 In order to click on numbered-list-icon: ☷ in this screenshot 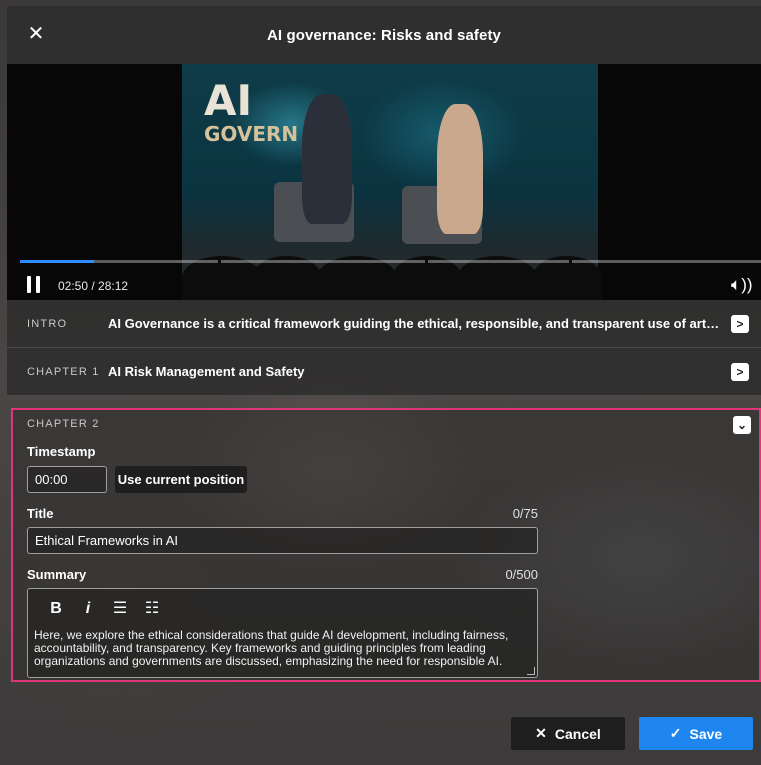, I will do `click(152, 609)`.